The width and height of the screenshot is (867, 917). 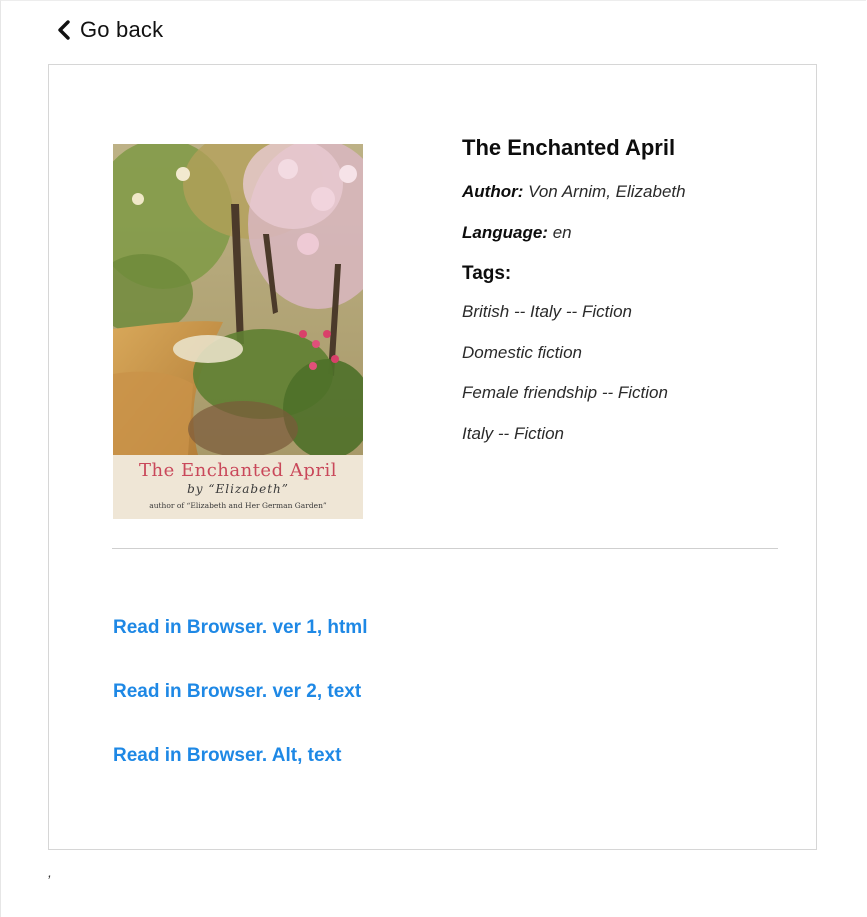 What do you see at coordinates (607, 191) in the screenshot?
I see `author-value: Von Arnim, Elizabeth` at bounding box center [607, 191].